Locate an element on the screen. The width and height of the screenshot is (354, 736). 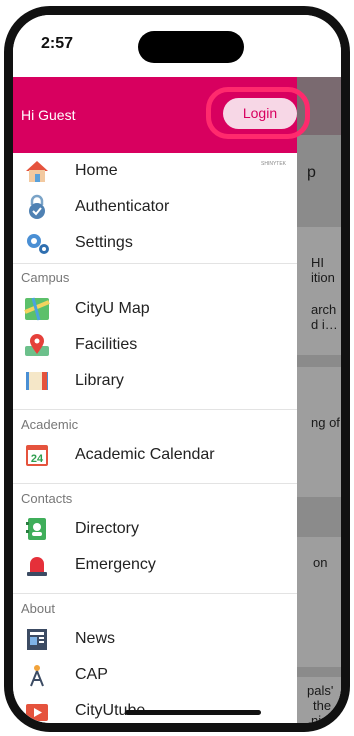
menu-item-settings: Settings is located at coordinates (155, 243).